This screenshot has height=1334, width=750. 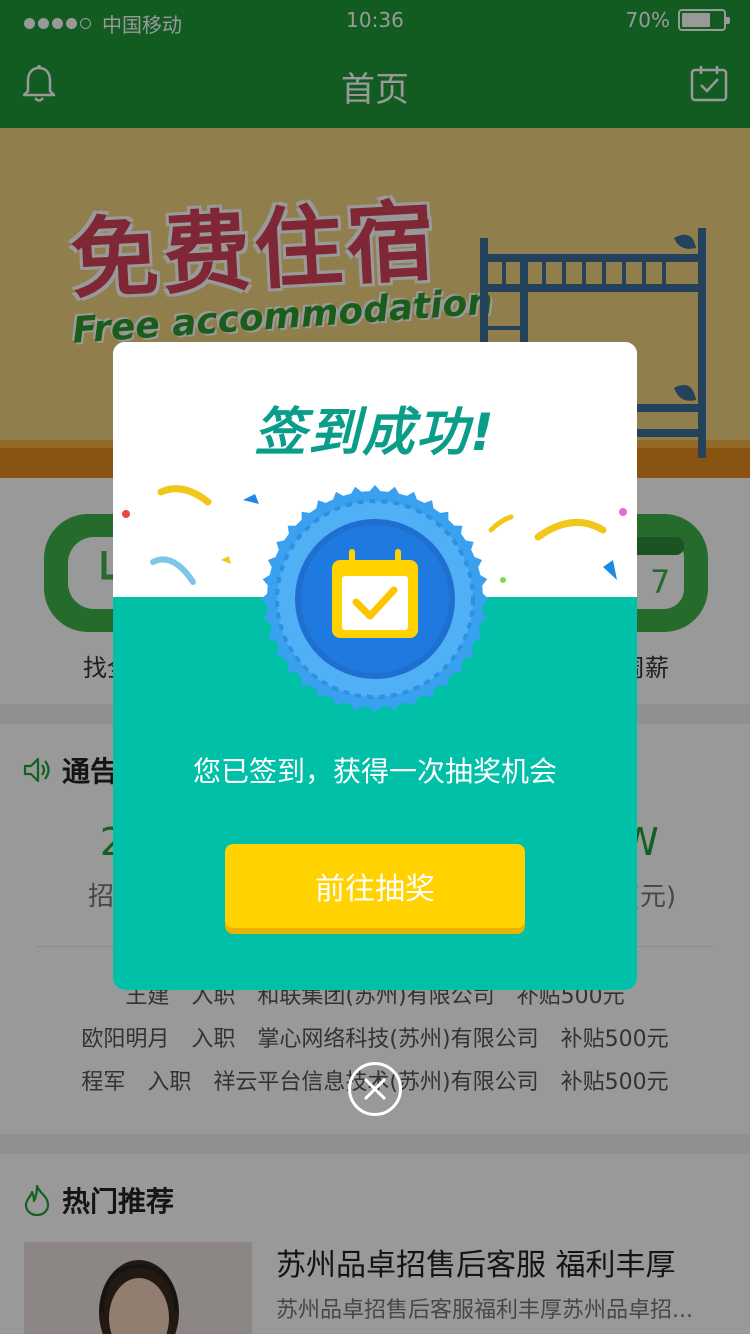 I want to click on close-icon, so click(x=375, y=1089).